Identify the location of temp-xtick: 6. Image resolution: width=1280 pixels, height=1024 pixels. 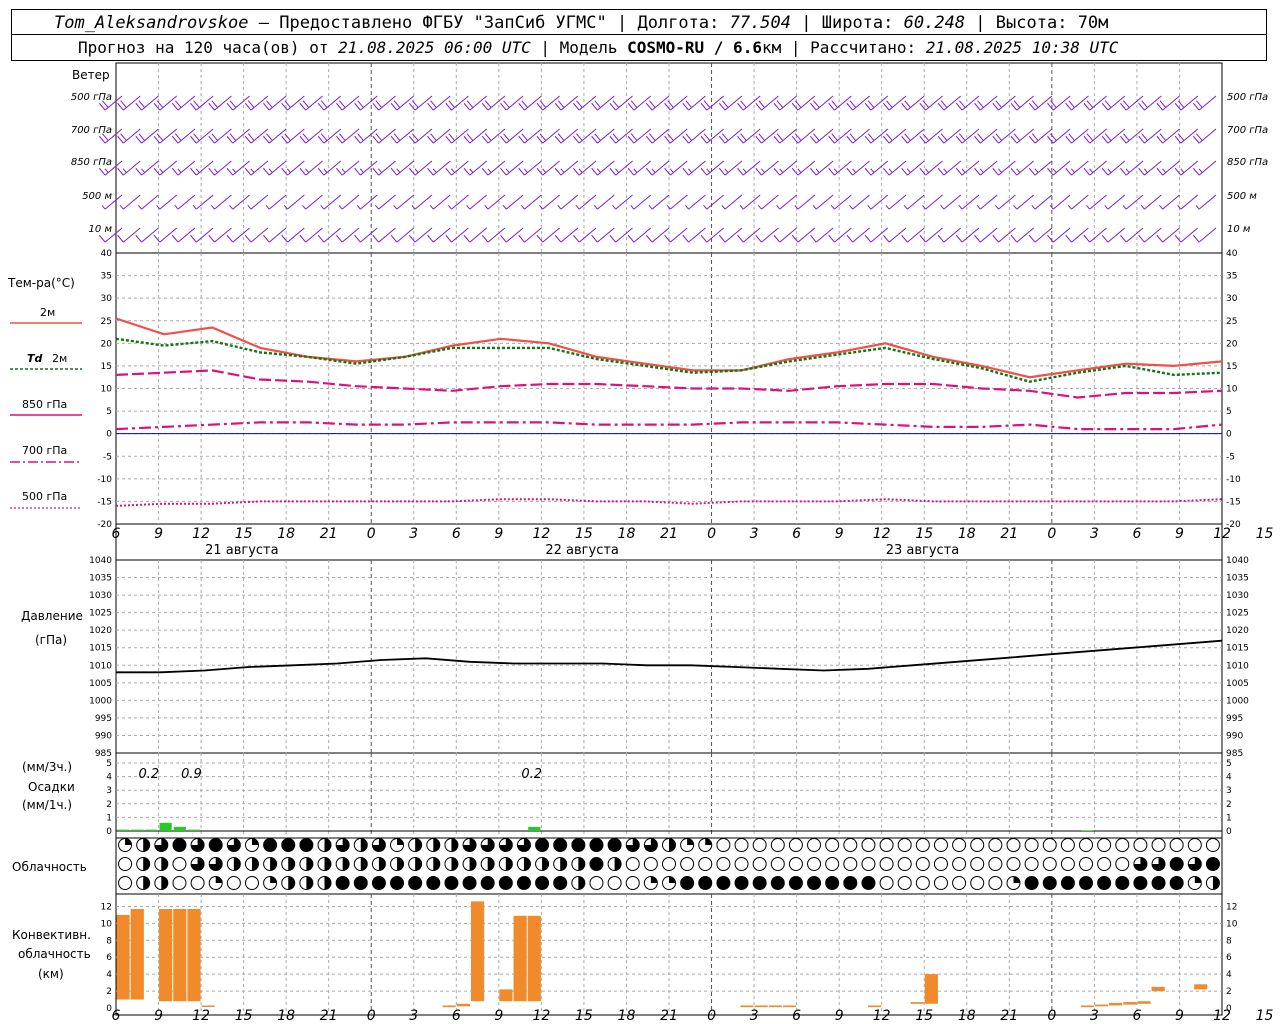
(1136, 534).